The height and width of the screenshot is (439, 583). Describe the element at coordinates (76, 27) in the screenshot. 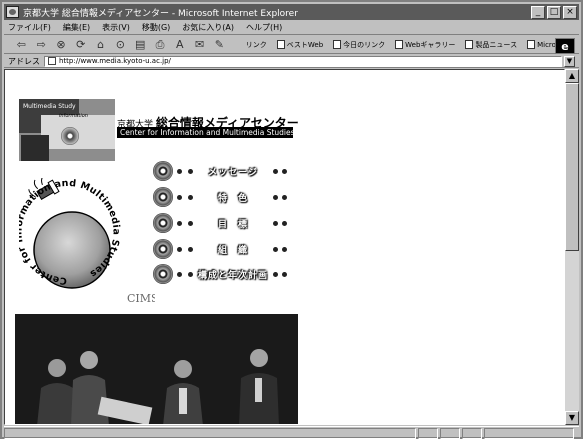

I see `menu-edit: 編集(E)` at that location.